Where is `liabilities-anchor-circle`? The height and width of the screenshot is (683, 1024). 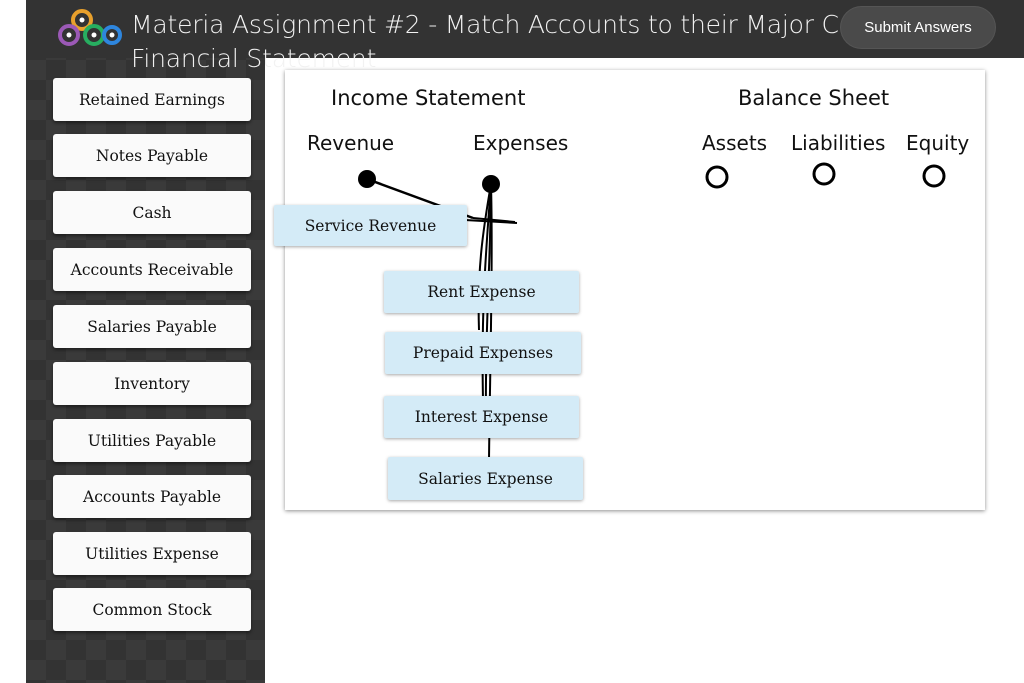 liabilities-anchor-circle is located at coordinates (824, 174).